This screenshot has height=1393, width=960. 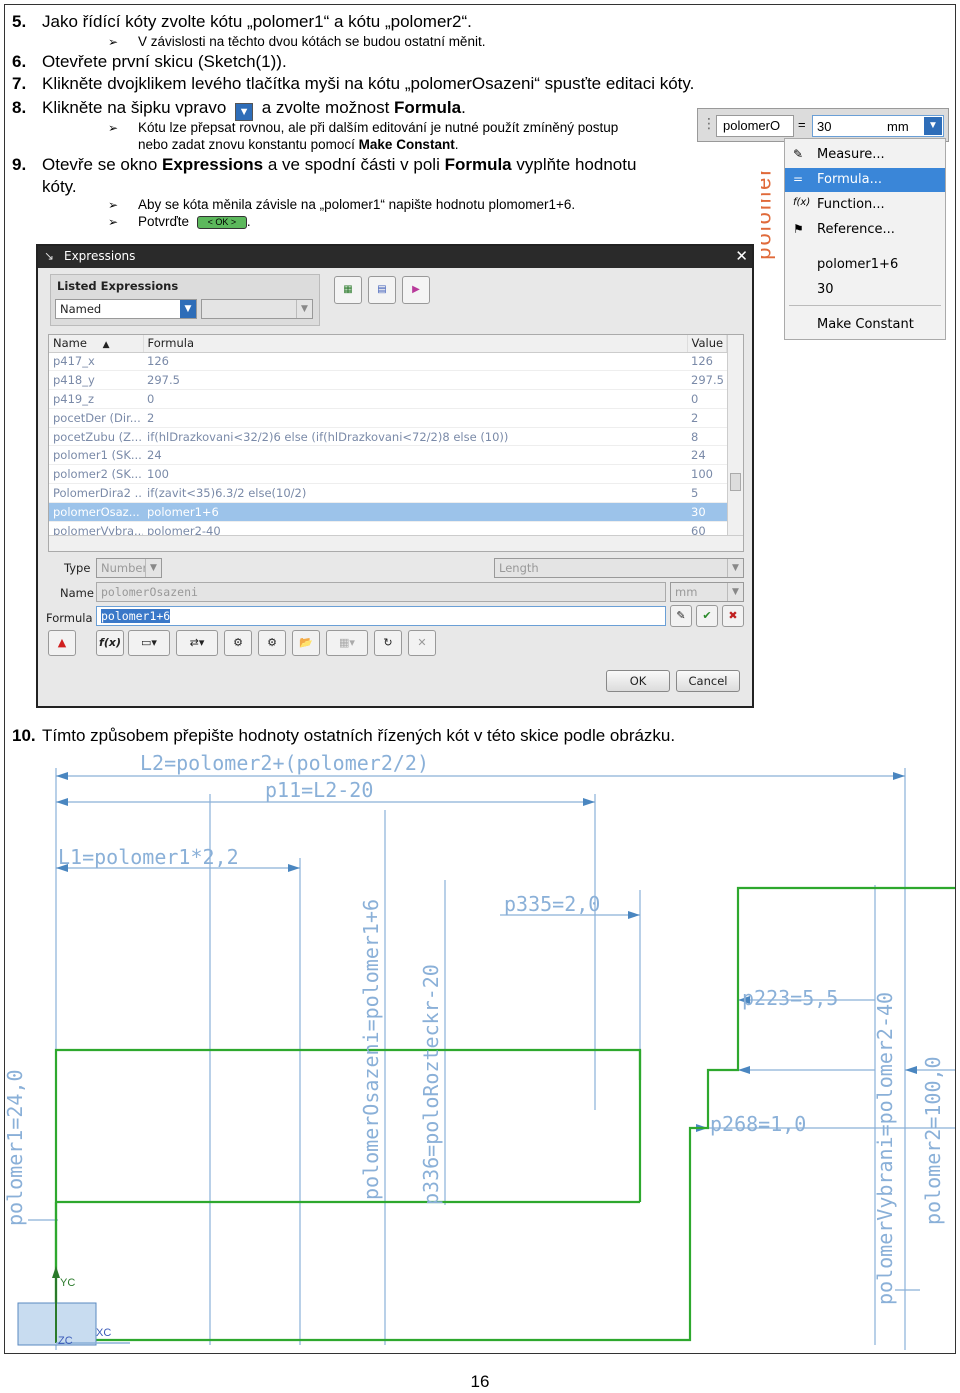 I want to click on dimension-name-field: polomerO, so click(x=755, y=126).